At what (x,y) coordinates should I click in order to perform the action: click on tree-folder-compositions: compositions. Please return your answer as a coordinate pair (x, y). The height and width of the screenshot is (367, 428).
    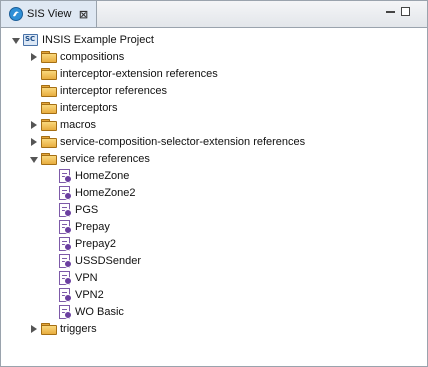
    Looking at the image, I should click on (76, 56).